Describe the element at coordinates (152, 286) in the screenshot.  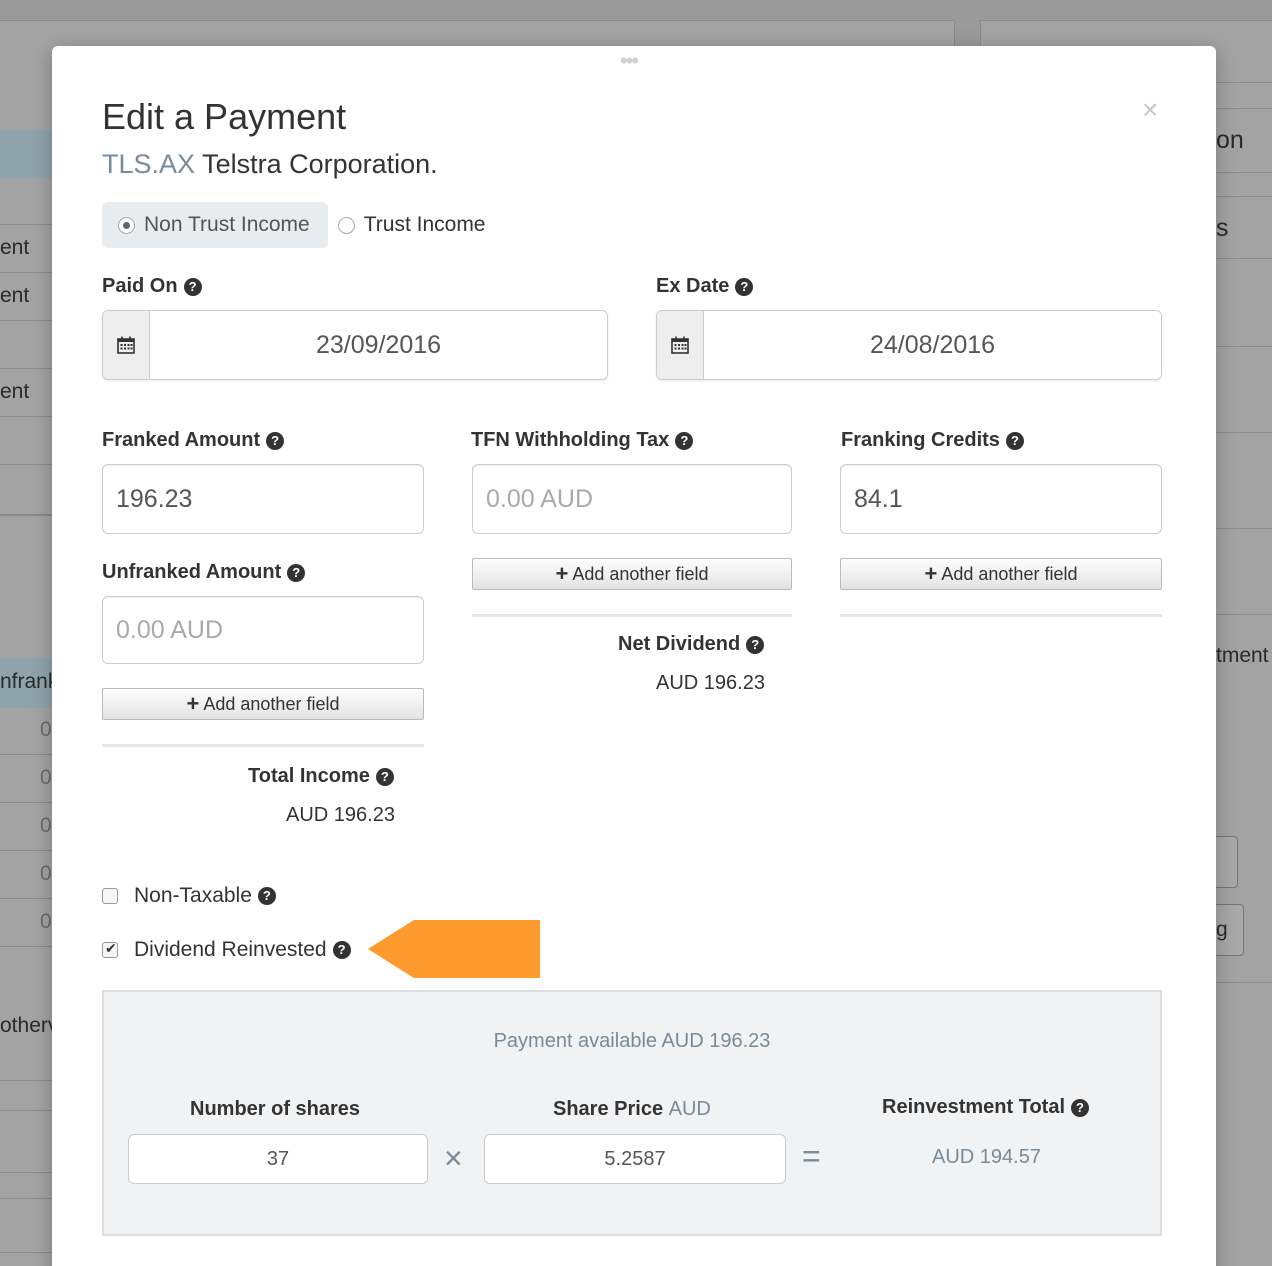
I see `paid-on-label: Paid On ?` at that location.